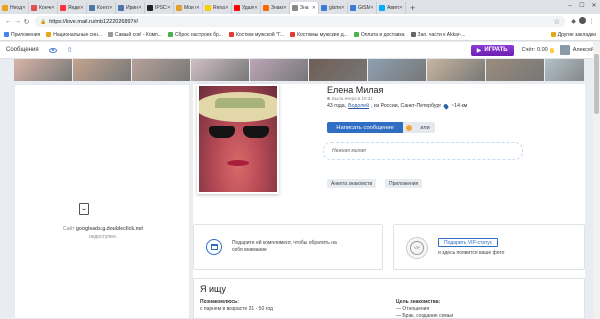 The width and height of the screenshot is (600, 319). Describe the element at coordinates (238, 139) in the screenshot. I see `profile-photo` at that location.